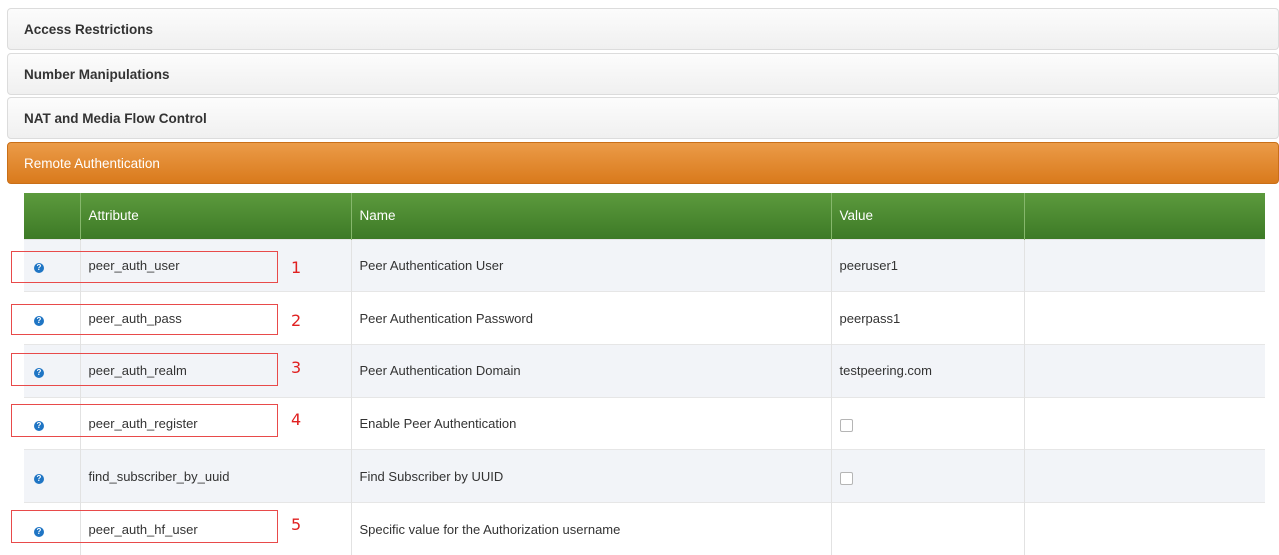 The height and width of the screenshot is (555, 1279). Describe the element at coordinates (928, 370) in the screenshot. I see `value-cell: testpeering.com` at that location.